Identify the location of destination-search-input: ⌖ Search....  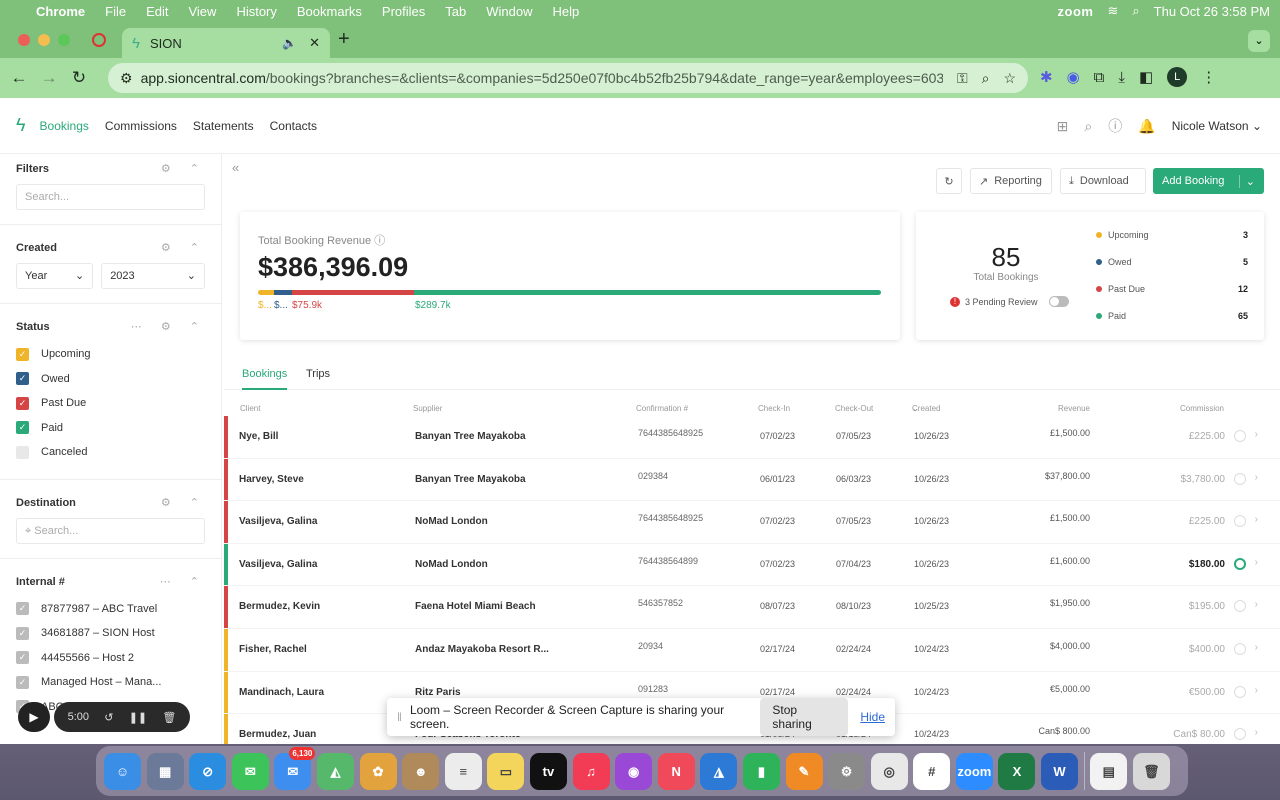
(110, 530).